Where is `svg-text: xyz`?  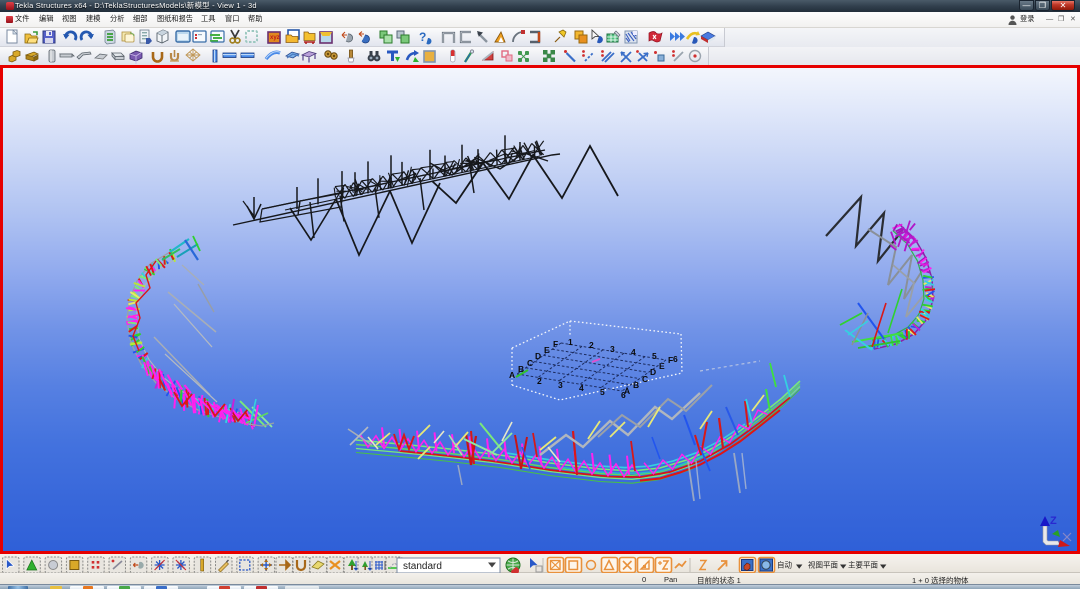 svg-text: xyz is located at coordinates (275, 38).